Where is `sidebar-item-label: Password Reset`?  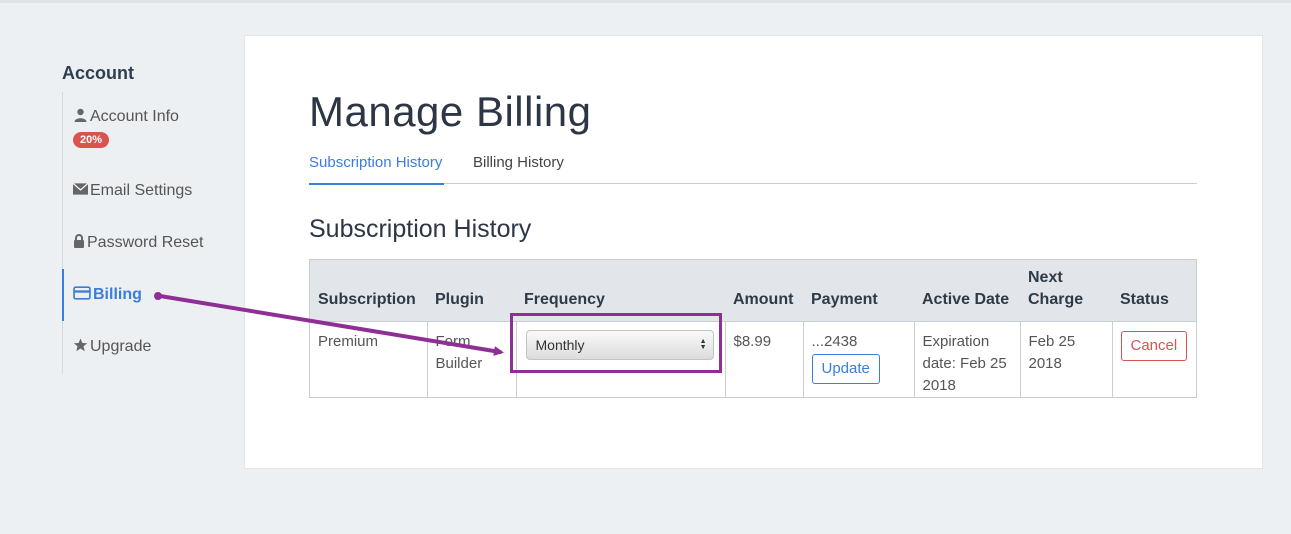 sidebar-item-label: Password Reset is located at coordinates (145, 242).